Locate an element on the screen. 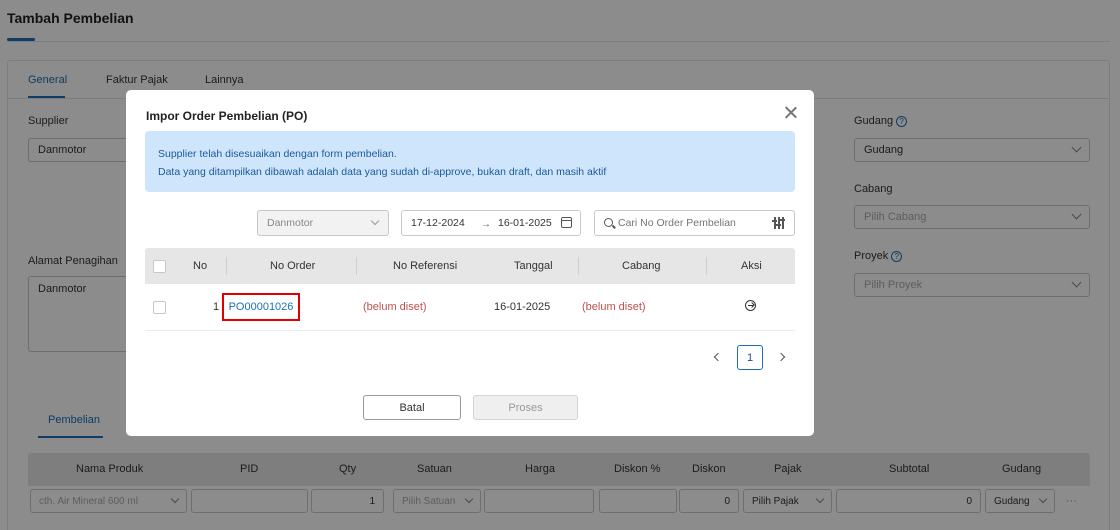 Image resolution: width=1120 pixels, height=530 pixels. col-date: Tanggal is located at coordinates (533, 266).